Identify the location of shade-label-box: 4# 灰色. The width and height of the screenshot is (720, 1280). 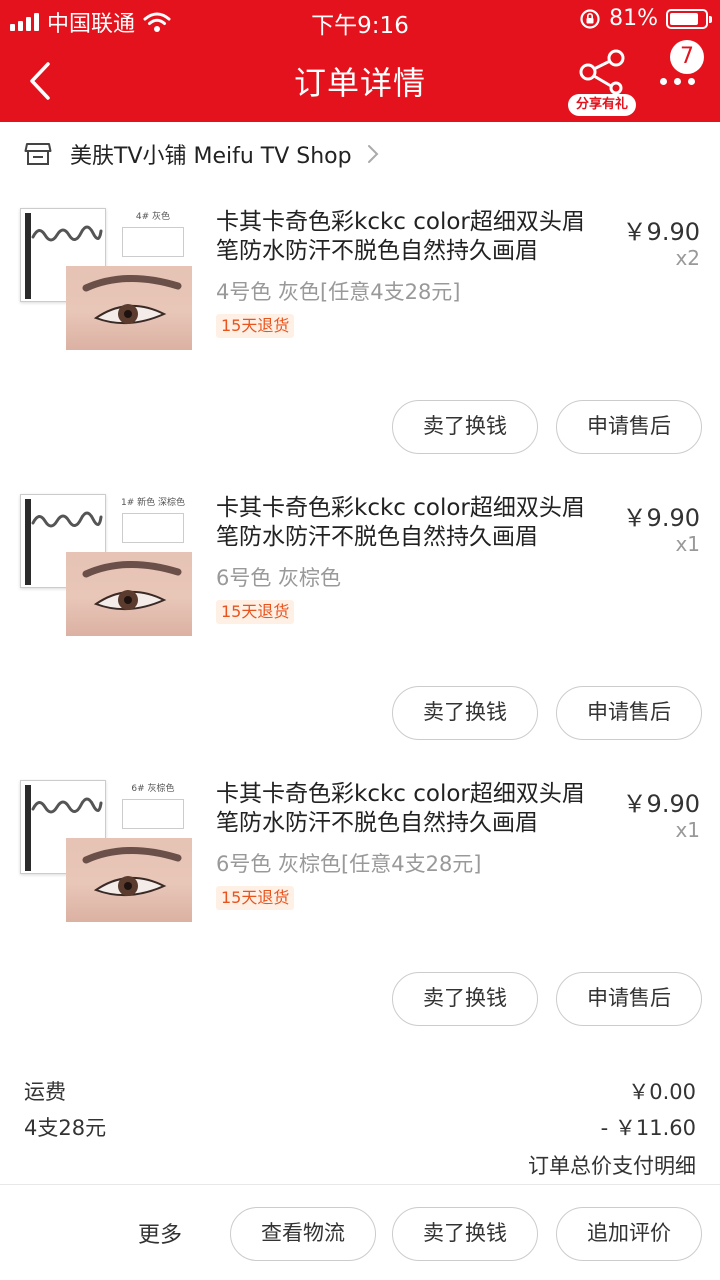
(153, 235).